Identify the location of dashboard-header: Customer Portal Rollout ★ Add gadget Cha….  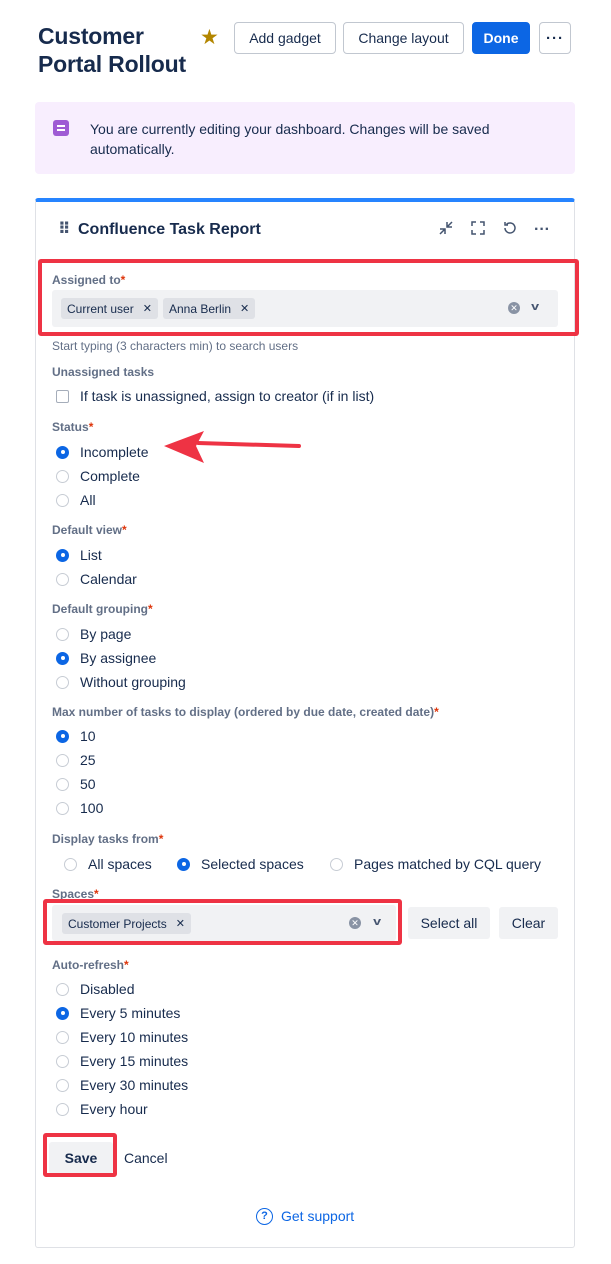
(308, 52).